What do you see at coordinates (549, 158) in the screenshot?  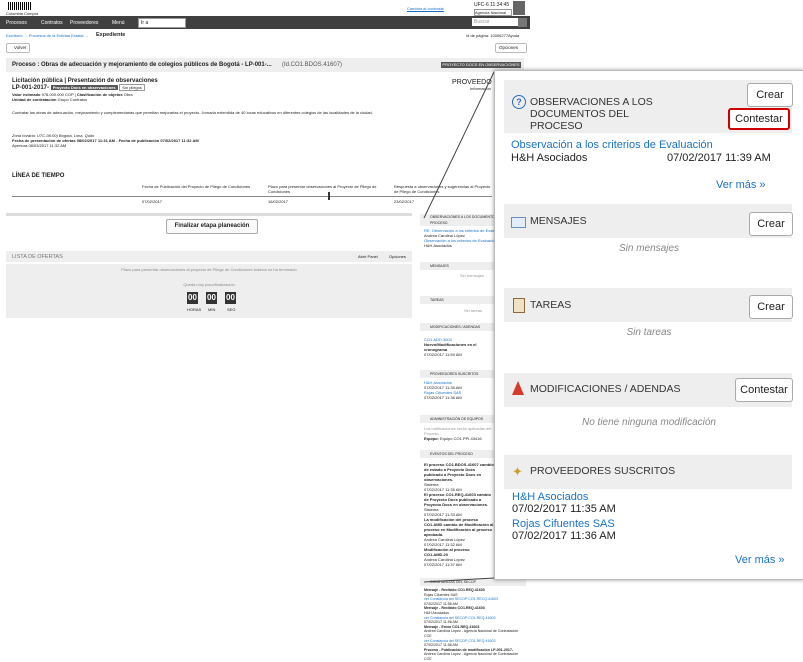 I see `obs-item-author: H&H Asociados` at bounding box center [549, 158].